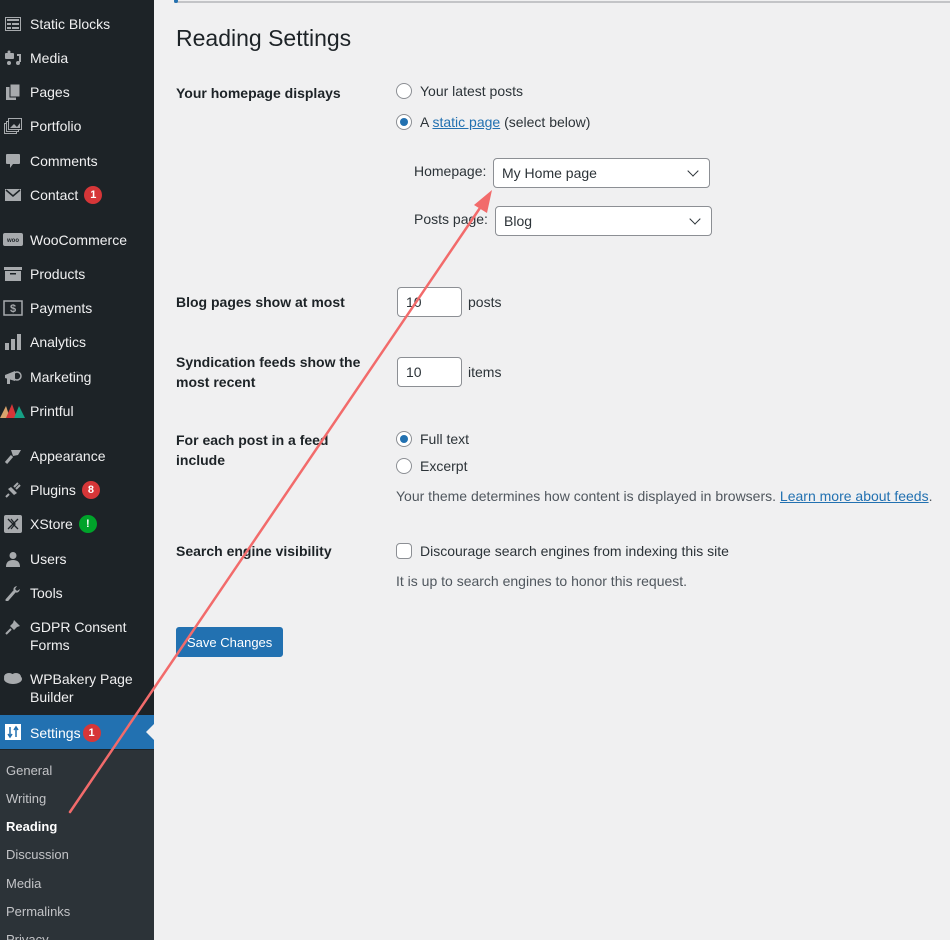 This screenshot has height=940, width=950. Describe the element at coordinates (176, 1) in the screenshot. I see `notice-accent` at that location.